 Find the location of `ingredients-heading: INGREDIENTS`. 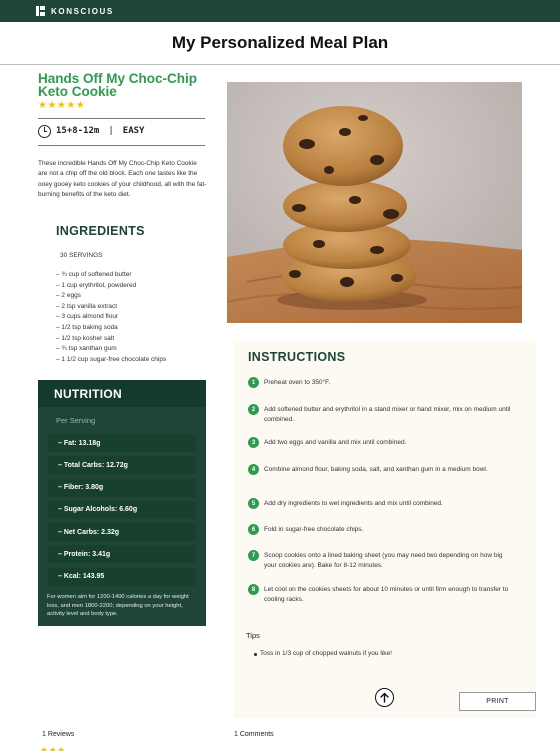

ingredients-heading: INGREDIENTS is located at coordinates (100, 231).